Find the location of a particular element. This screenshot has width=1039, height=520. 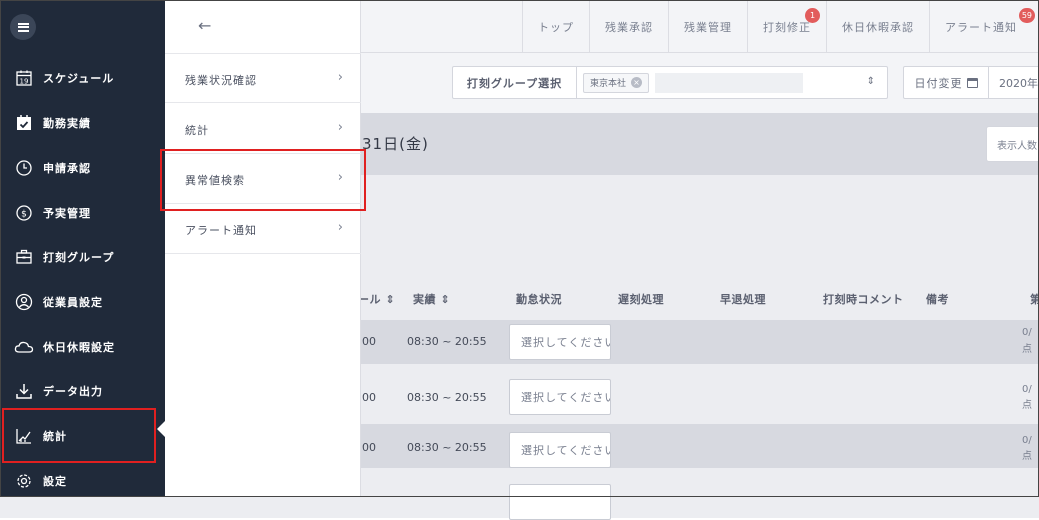

sidebar-item-employee-settings: 従業員設定 is located at coordinates (82, 302).